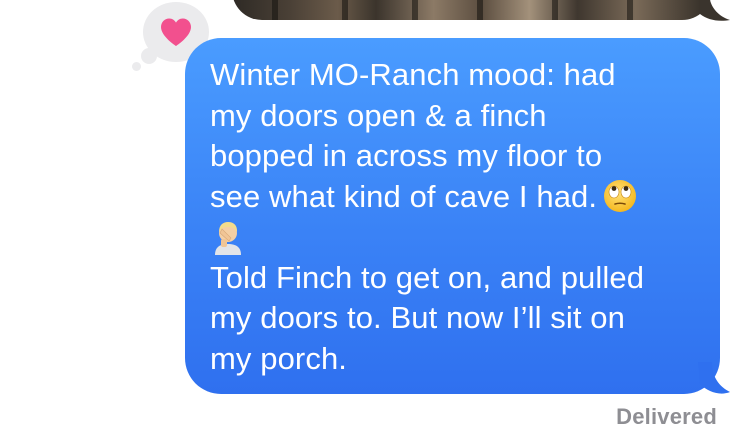 Image resolution: width=750 pixels, height=447 pixels. What do you see at coordinates (666, 416) in the screenshot?
I see `delivery-status: Delivered` at bounding box center [666, 416].